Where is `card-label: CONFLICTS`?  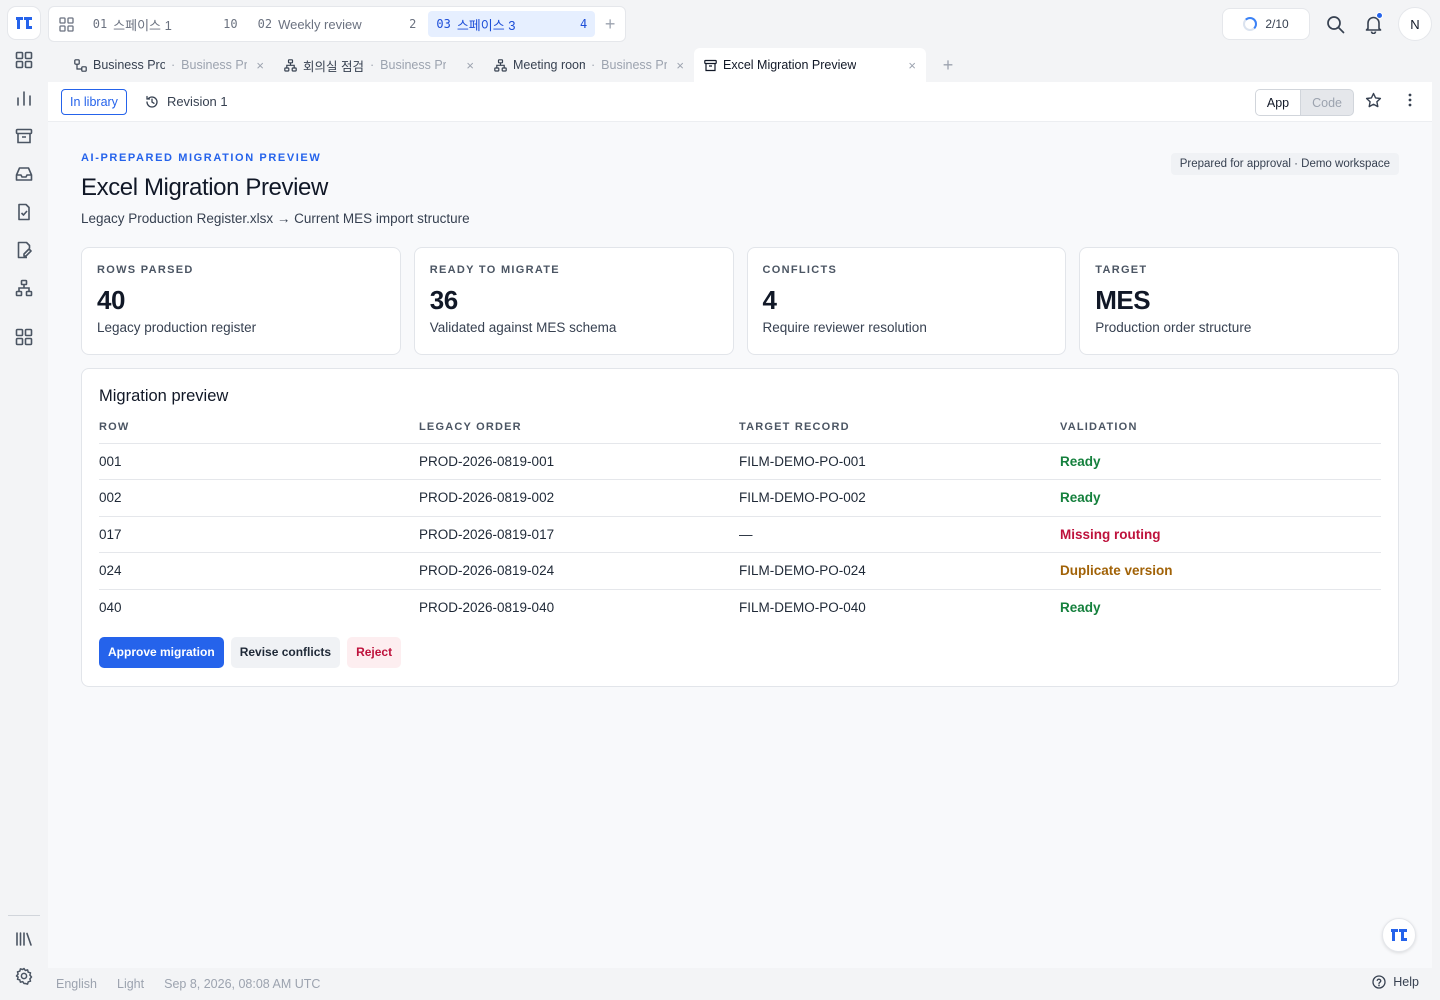
card-label: CONFLICTS is located at coordinates (800, 270).